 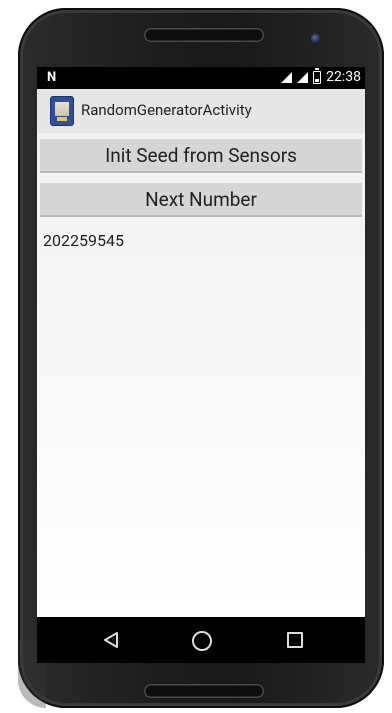 What do you see at coordinates (52, 77) in the screenshot?
I see `notification-icon: N` at bounding box center [52, 77].